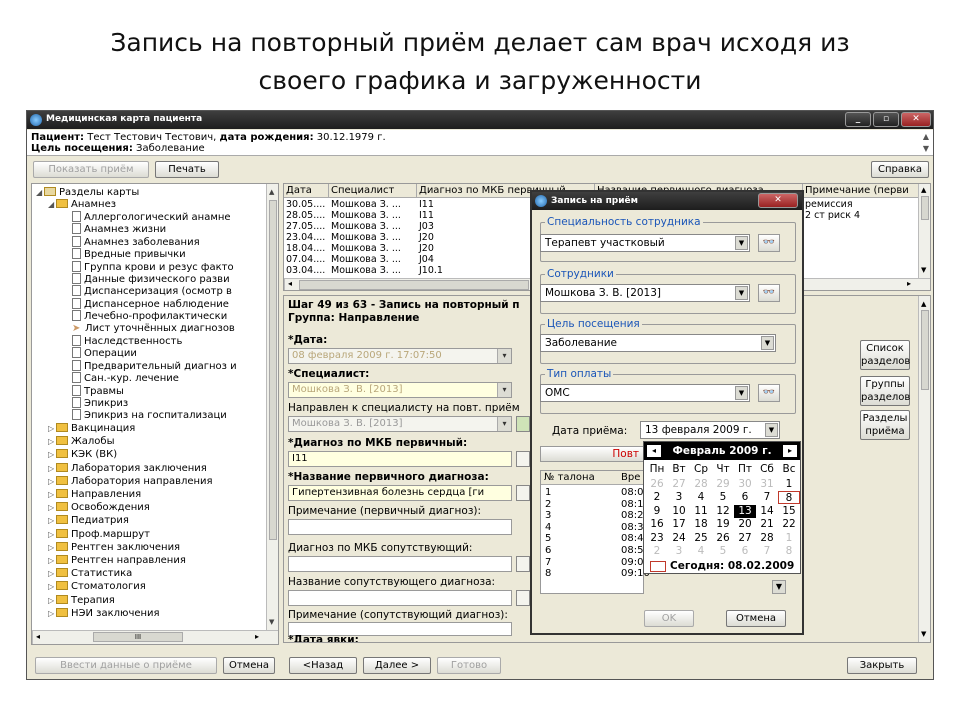 This screenshot has height=720, width=960. I want to click on tree-item: Эпикриз, so click(100, 403).